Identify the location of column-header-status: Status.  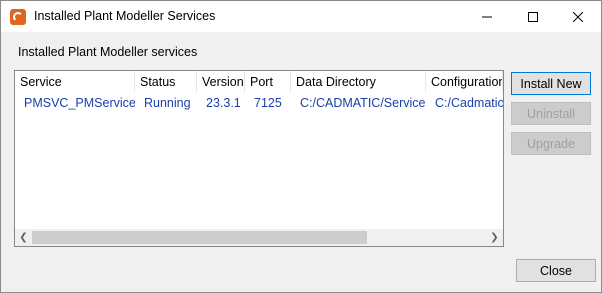
(166, 81).